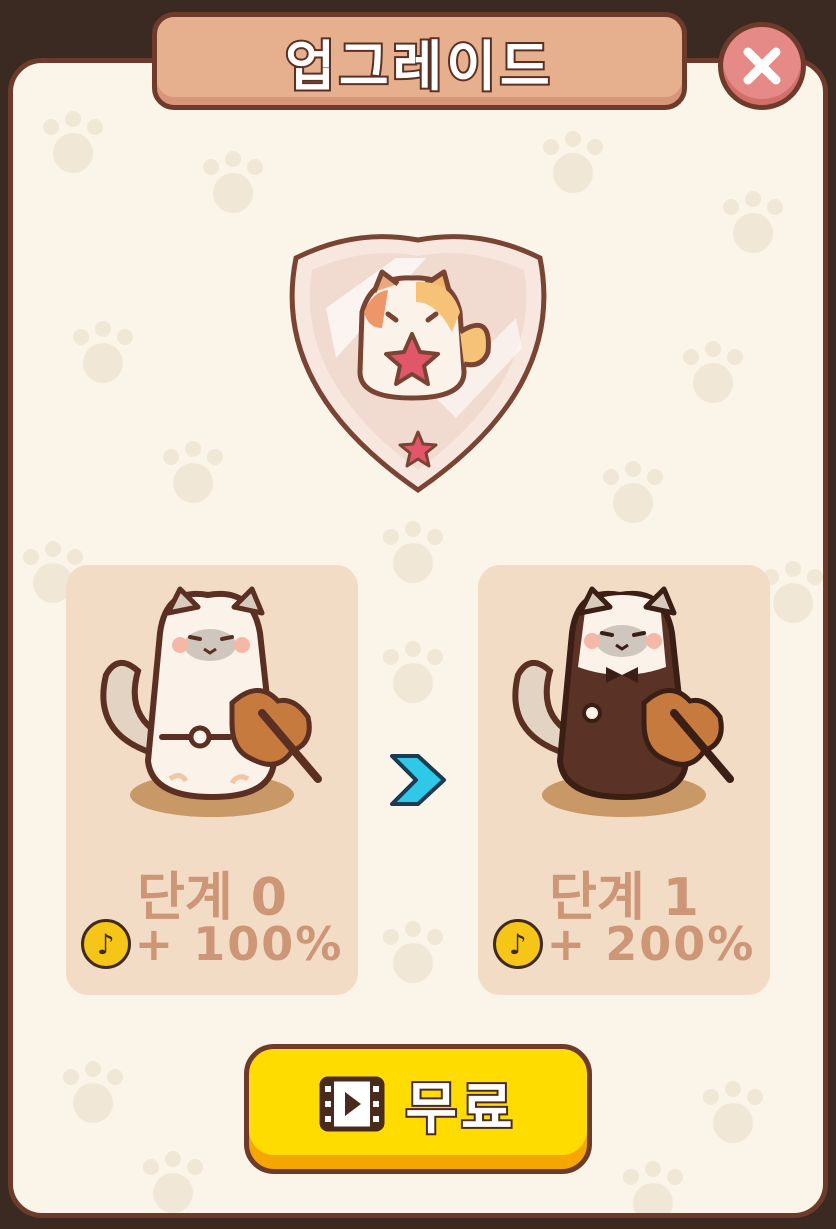 This screenshot has width=836, height=1229. What do you see at coordinates (418, 66) in the screenshot?
I see `dialog-title: 업그레이드` at bounding box center [418, 66].